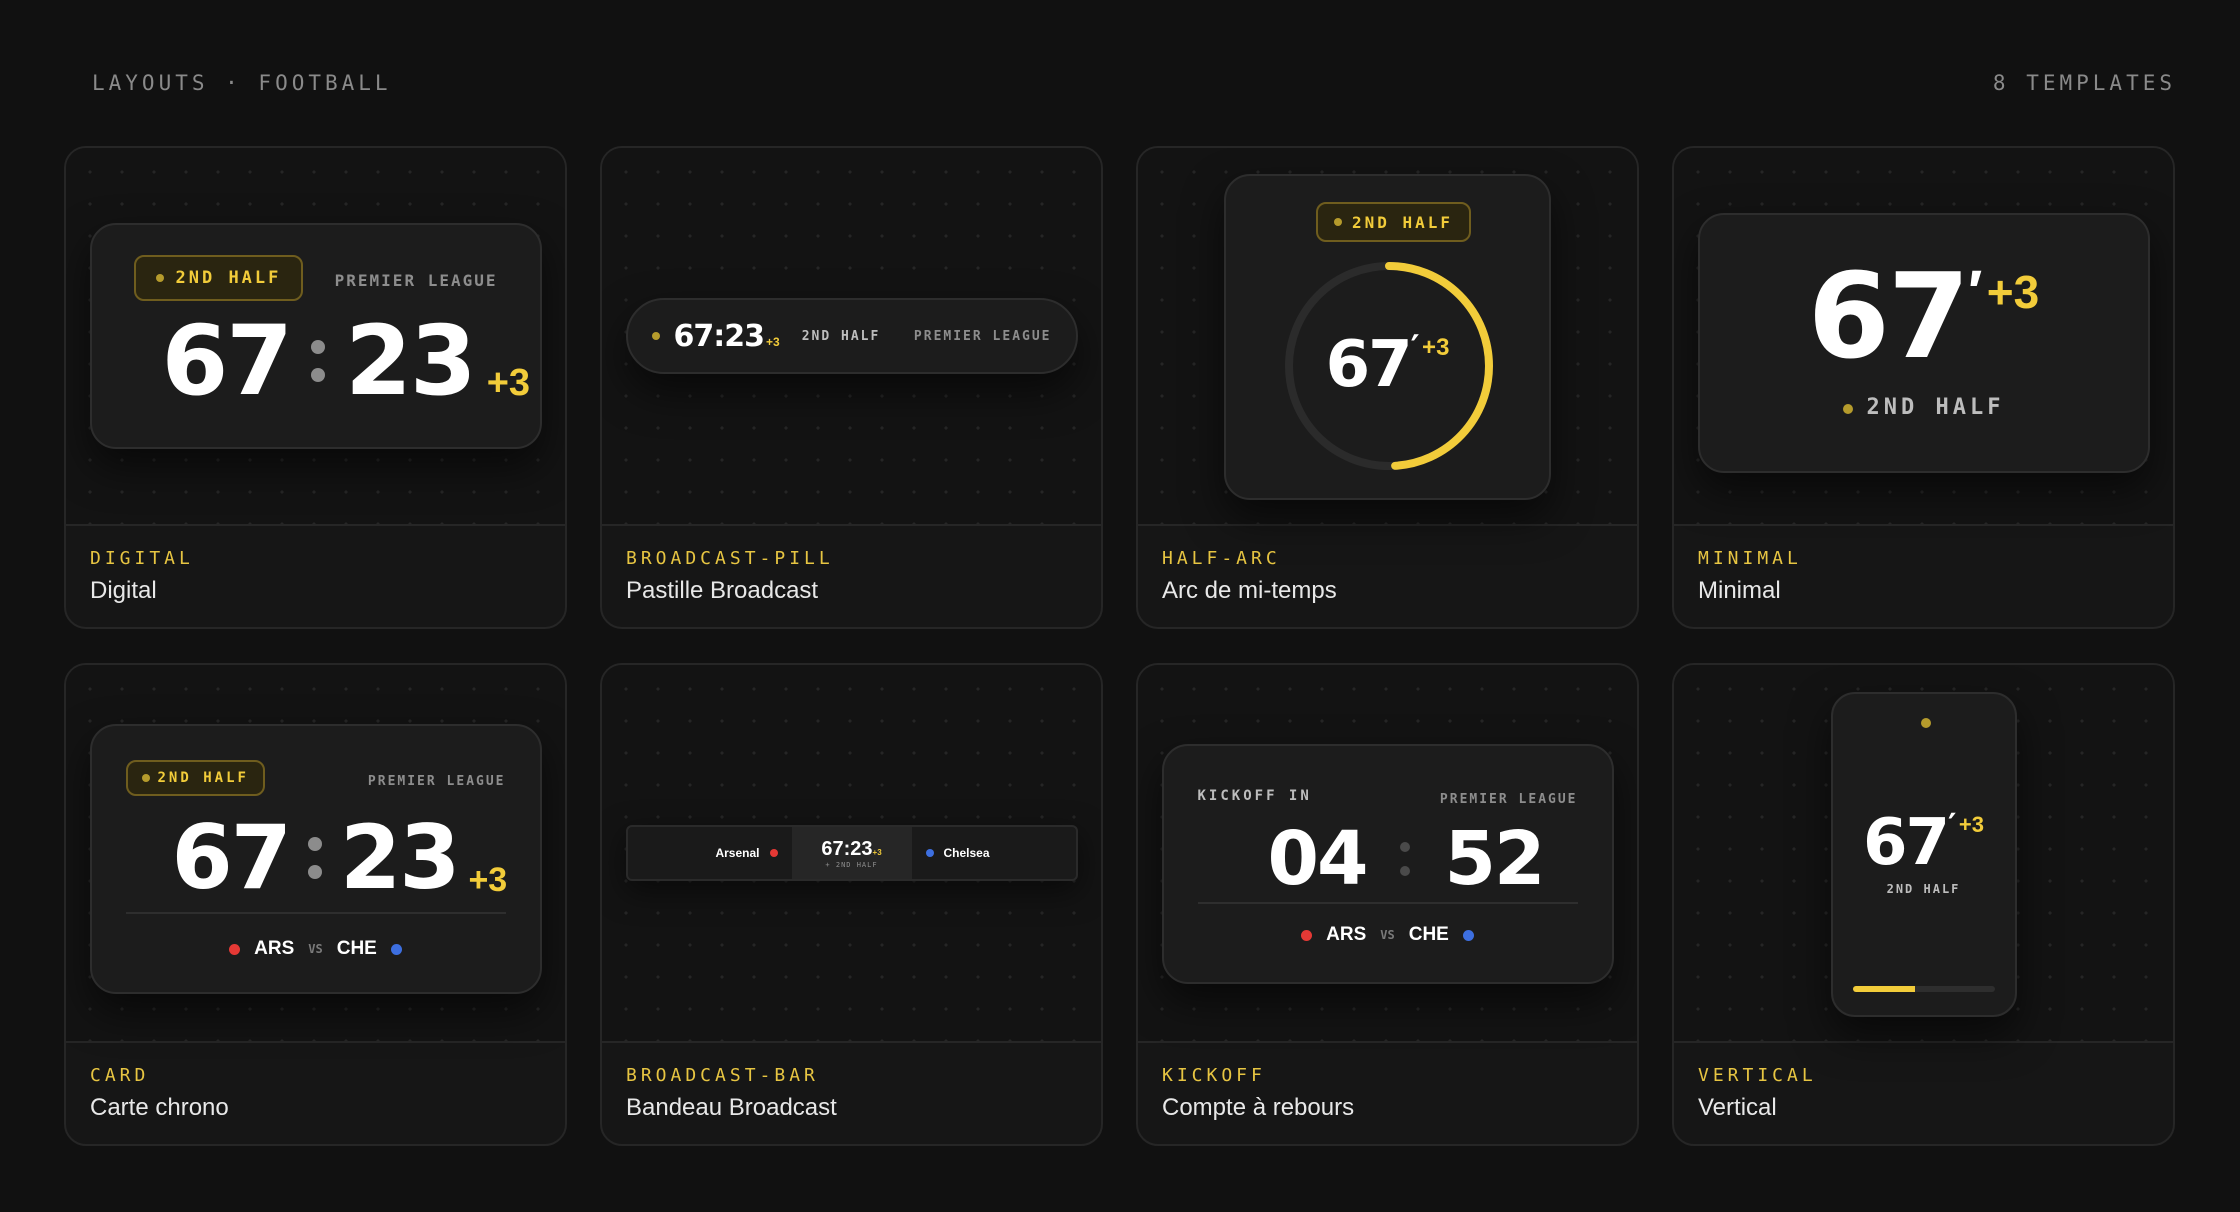 The width and height of the screenshot is (2240, 1212). I want to click on template-tag: BROADCAST-BAR, so click(722, 1075).